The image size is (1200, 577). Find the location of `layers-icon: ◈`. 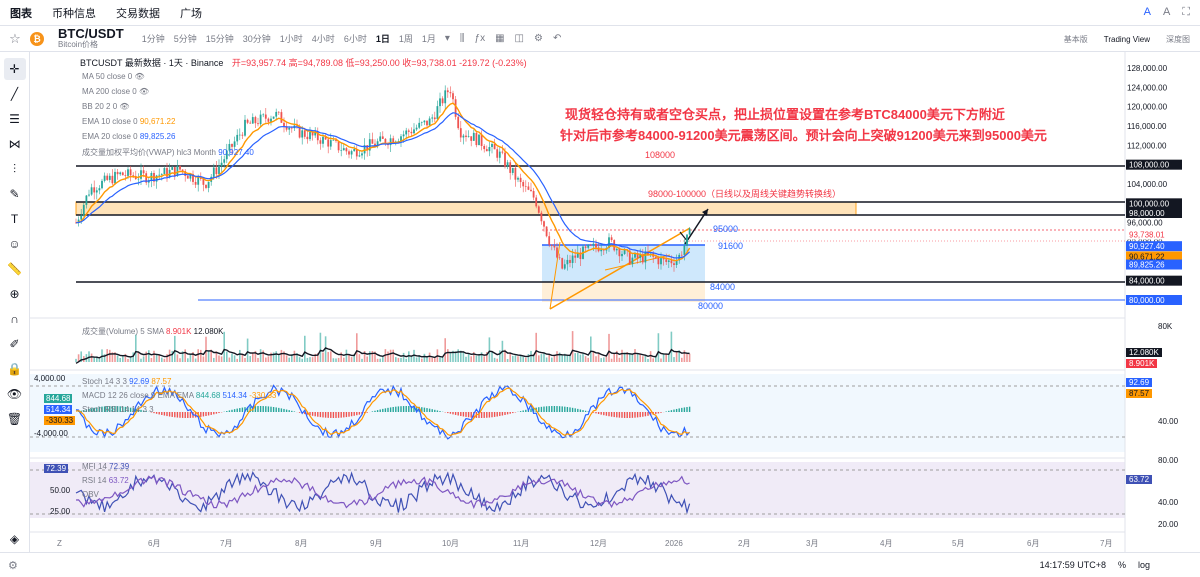

layers-icon: ◈ is located at coordinates (15, 539).